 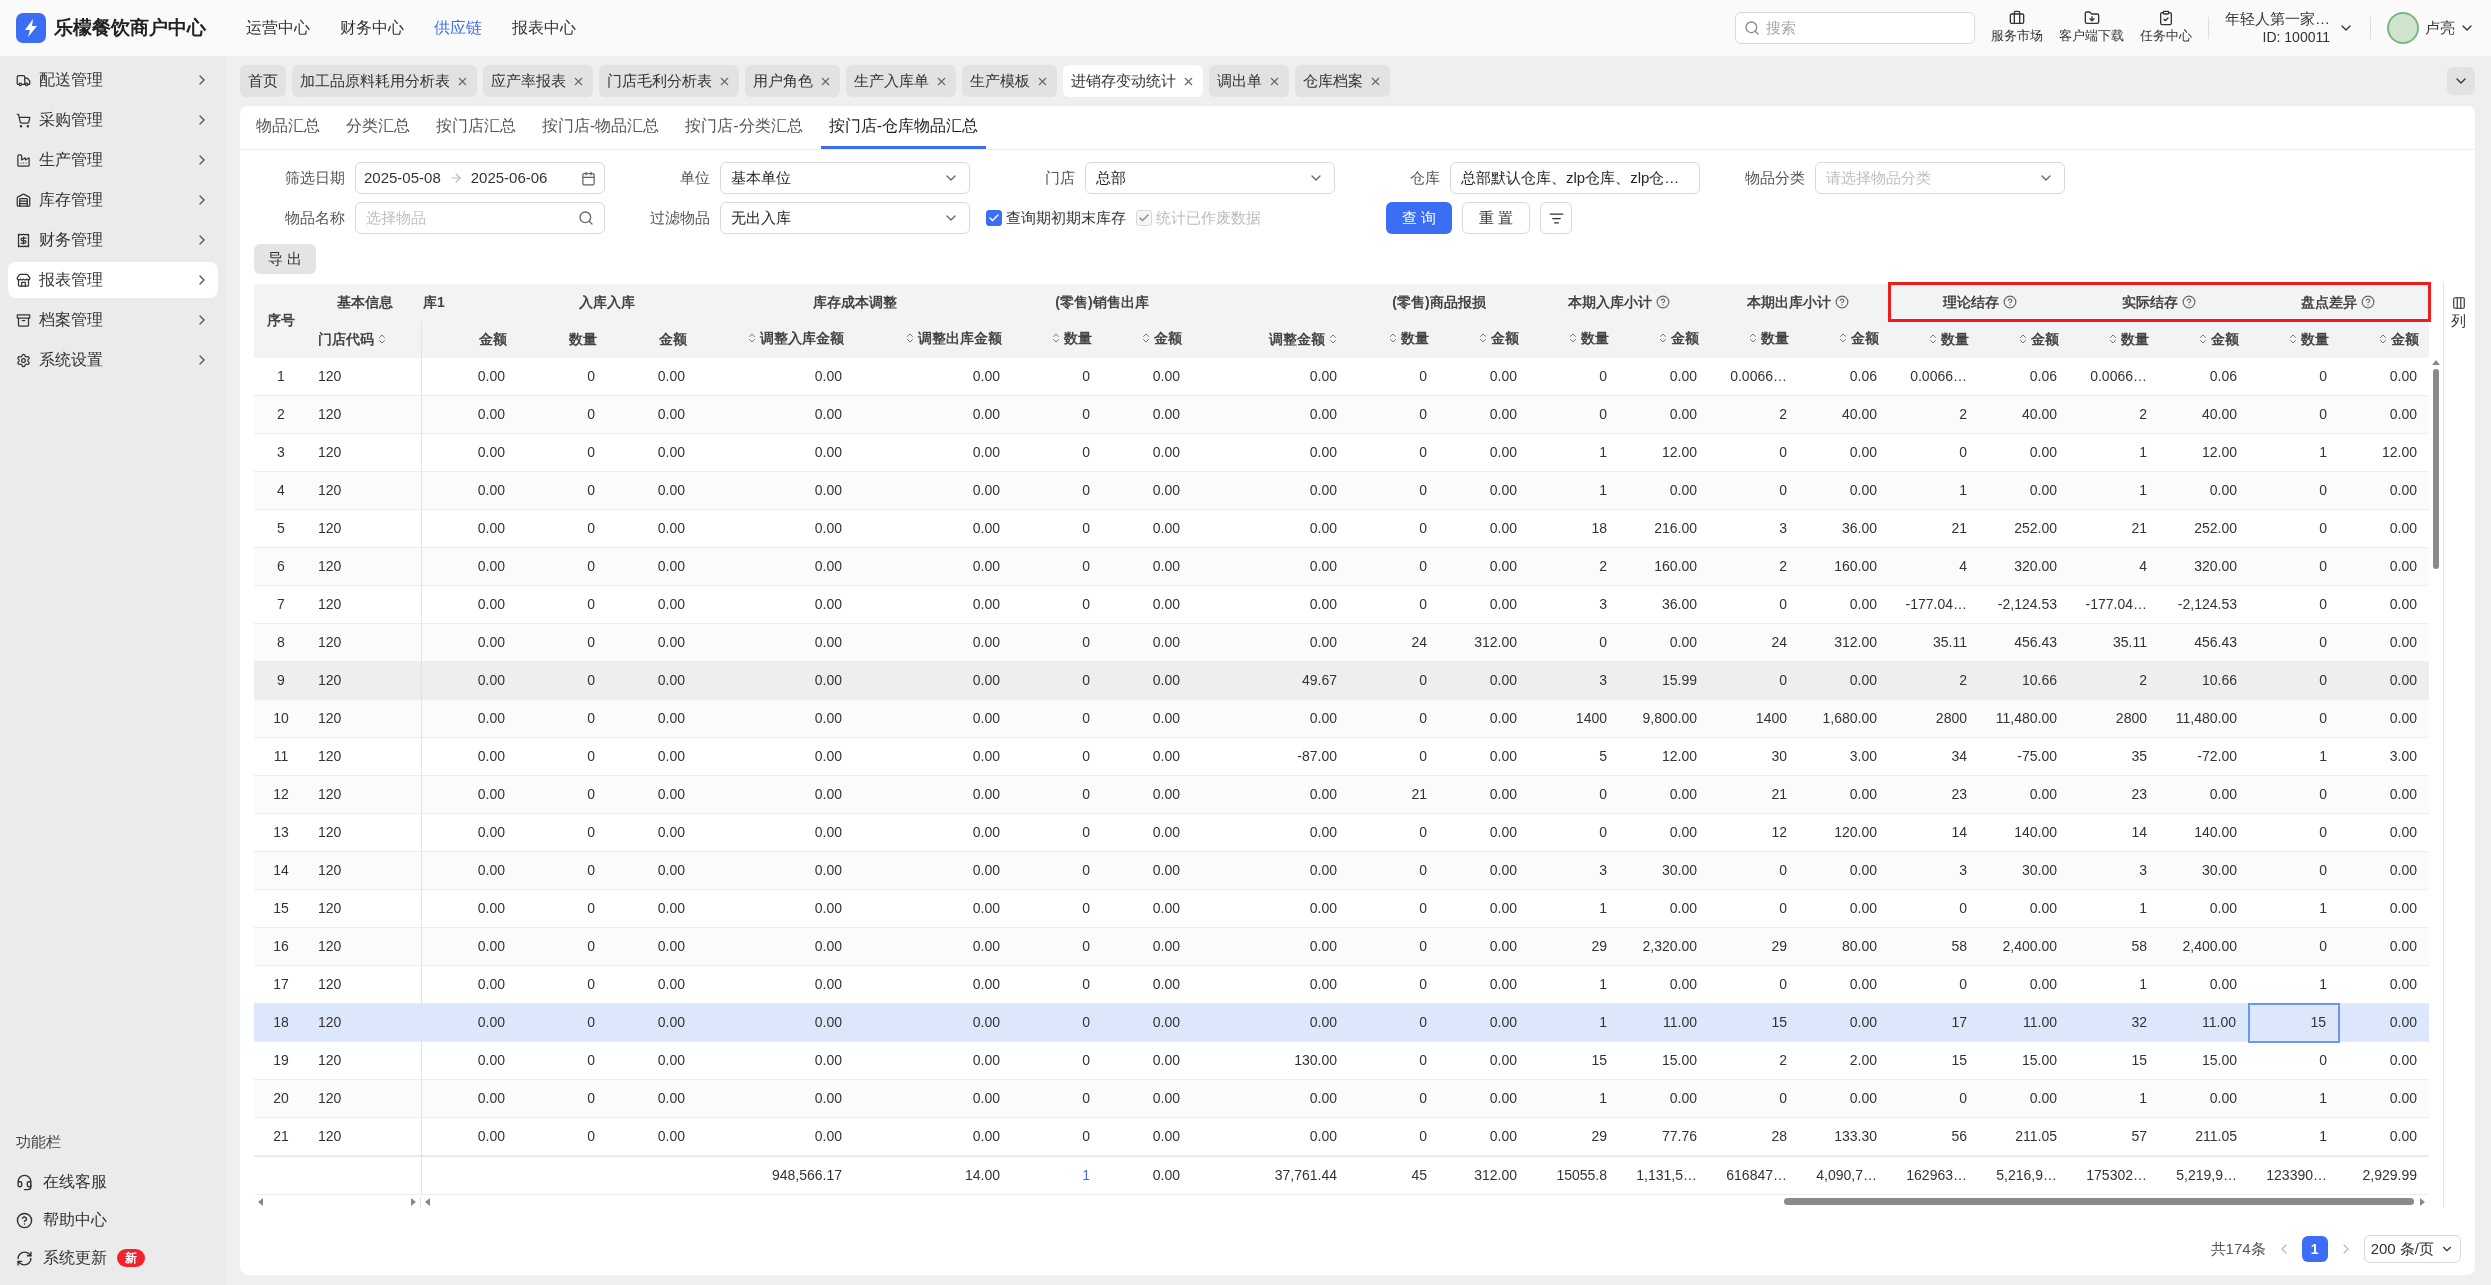 I want to click on query-button: 查 询, so click(x=1419, y=218).